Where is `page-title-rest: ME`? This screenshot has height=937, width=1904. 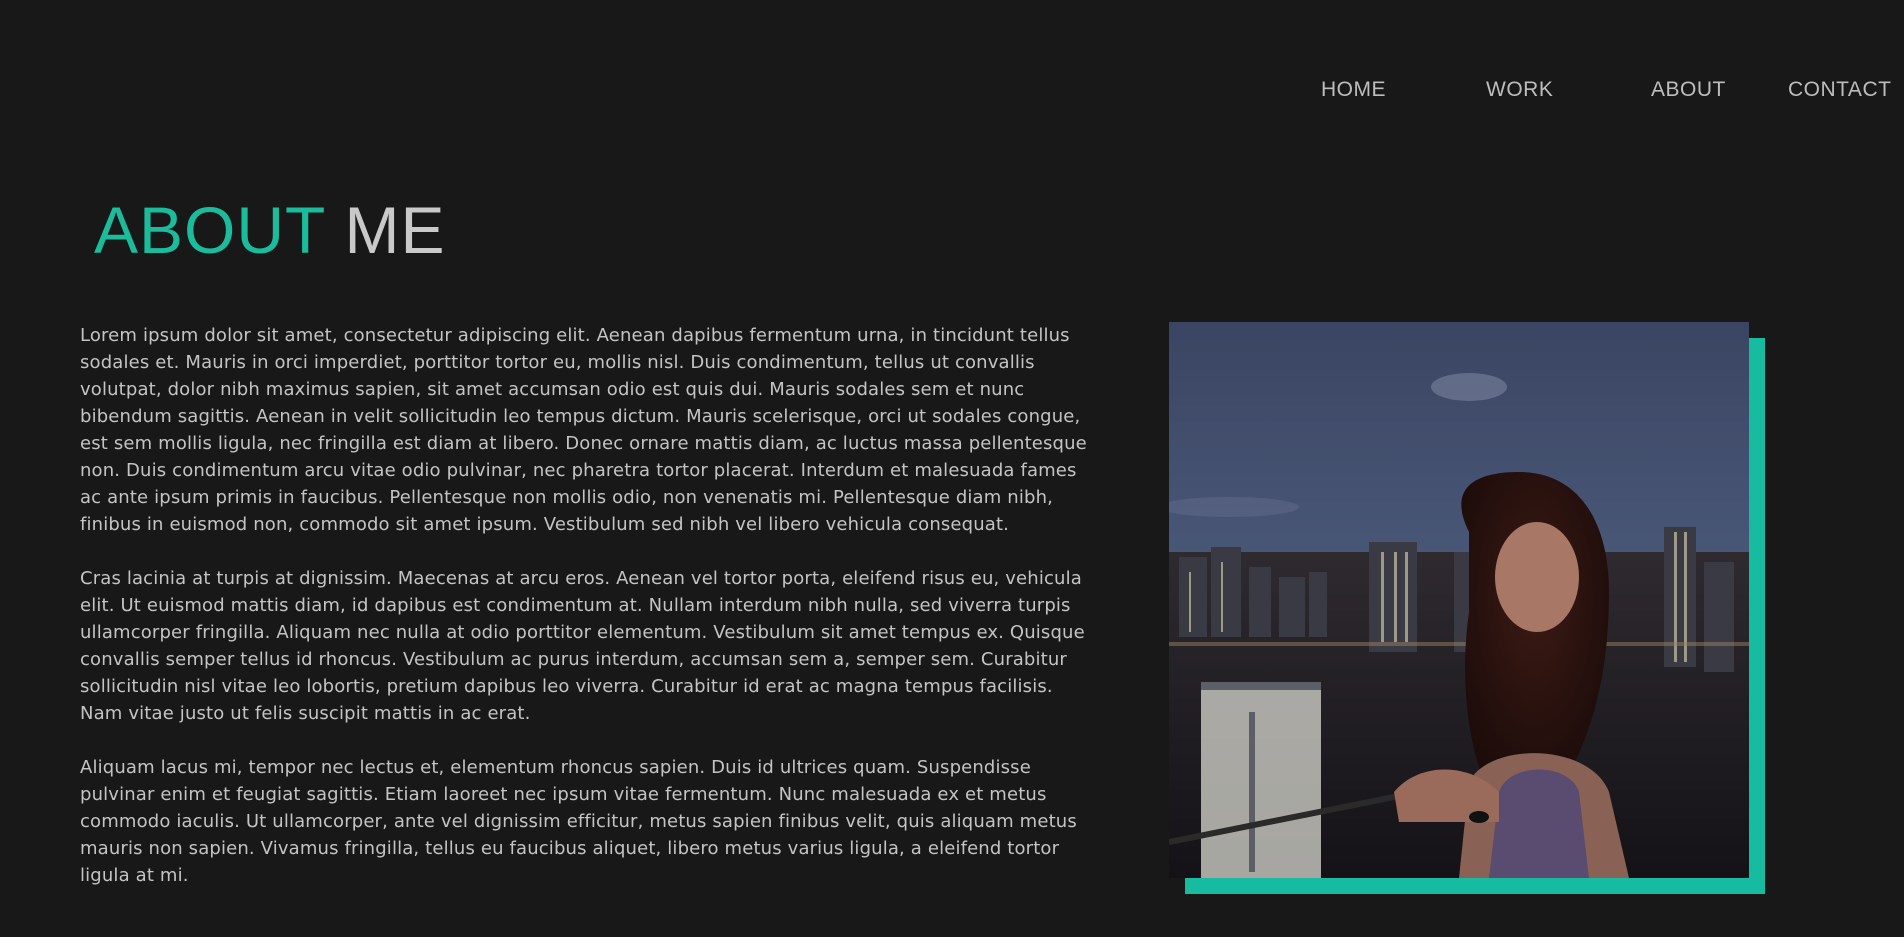 page-title-rest: ME is located at coordinates (395, 230).